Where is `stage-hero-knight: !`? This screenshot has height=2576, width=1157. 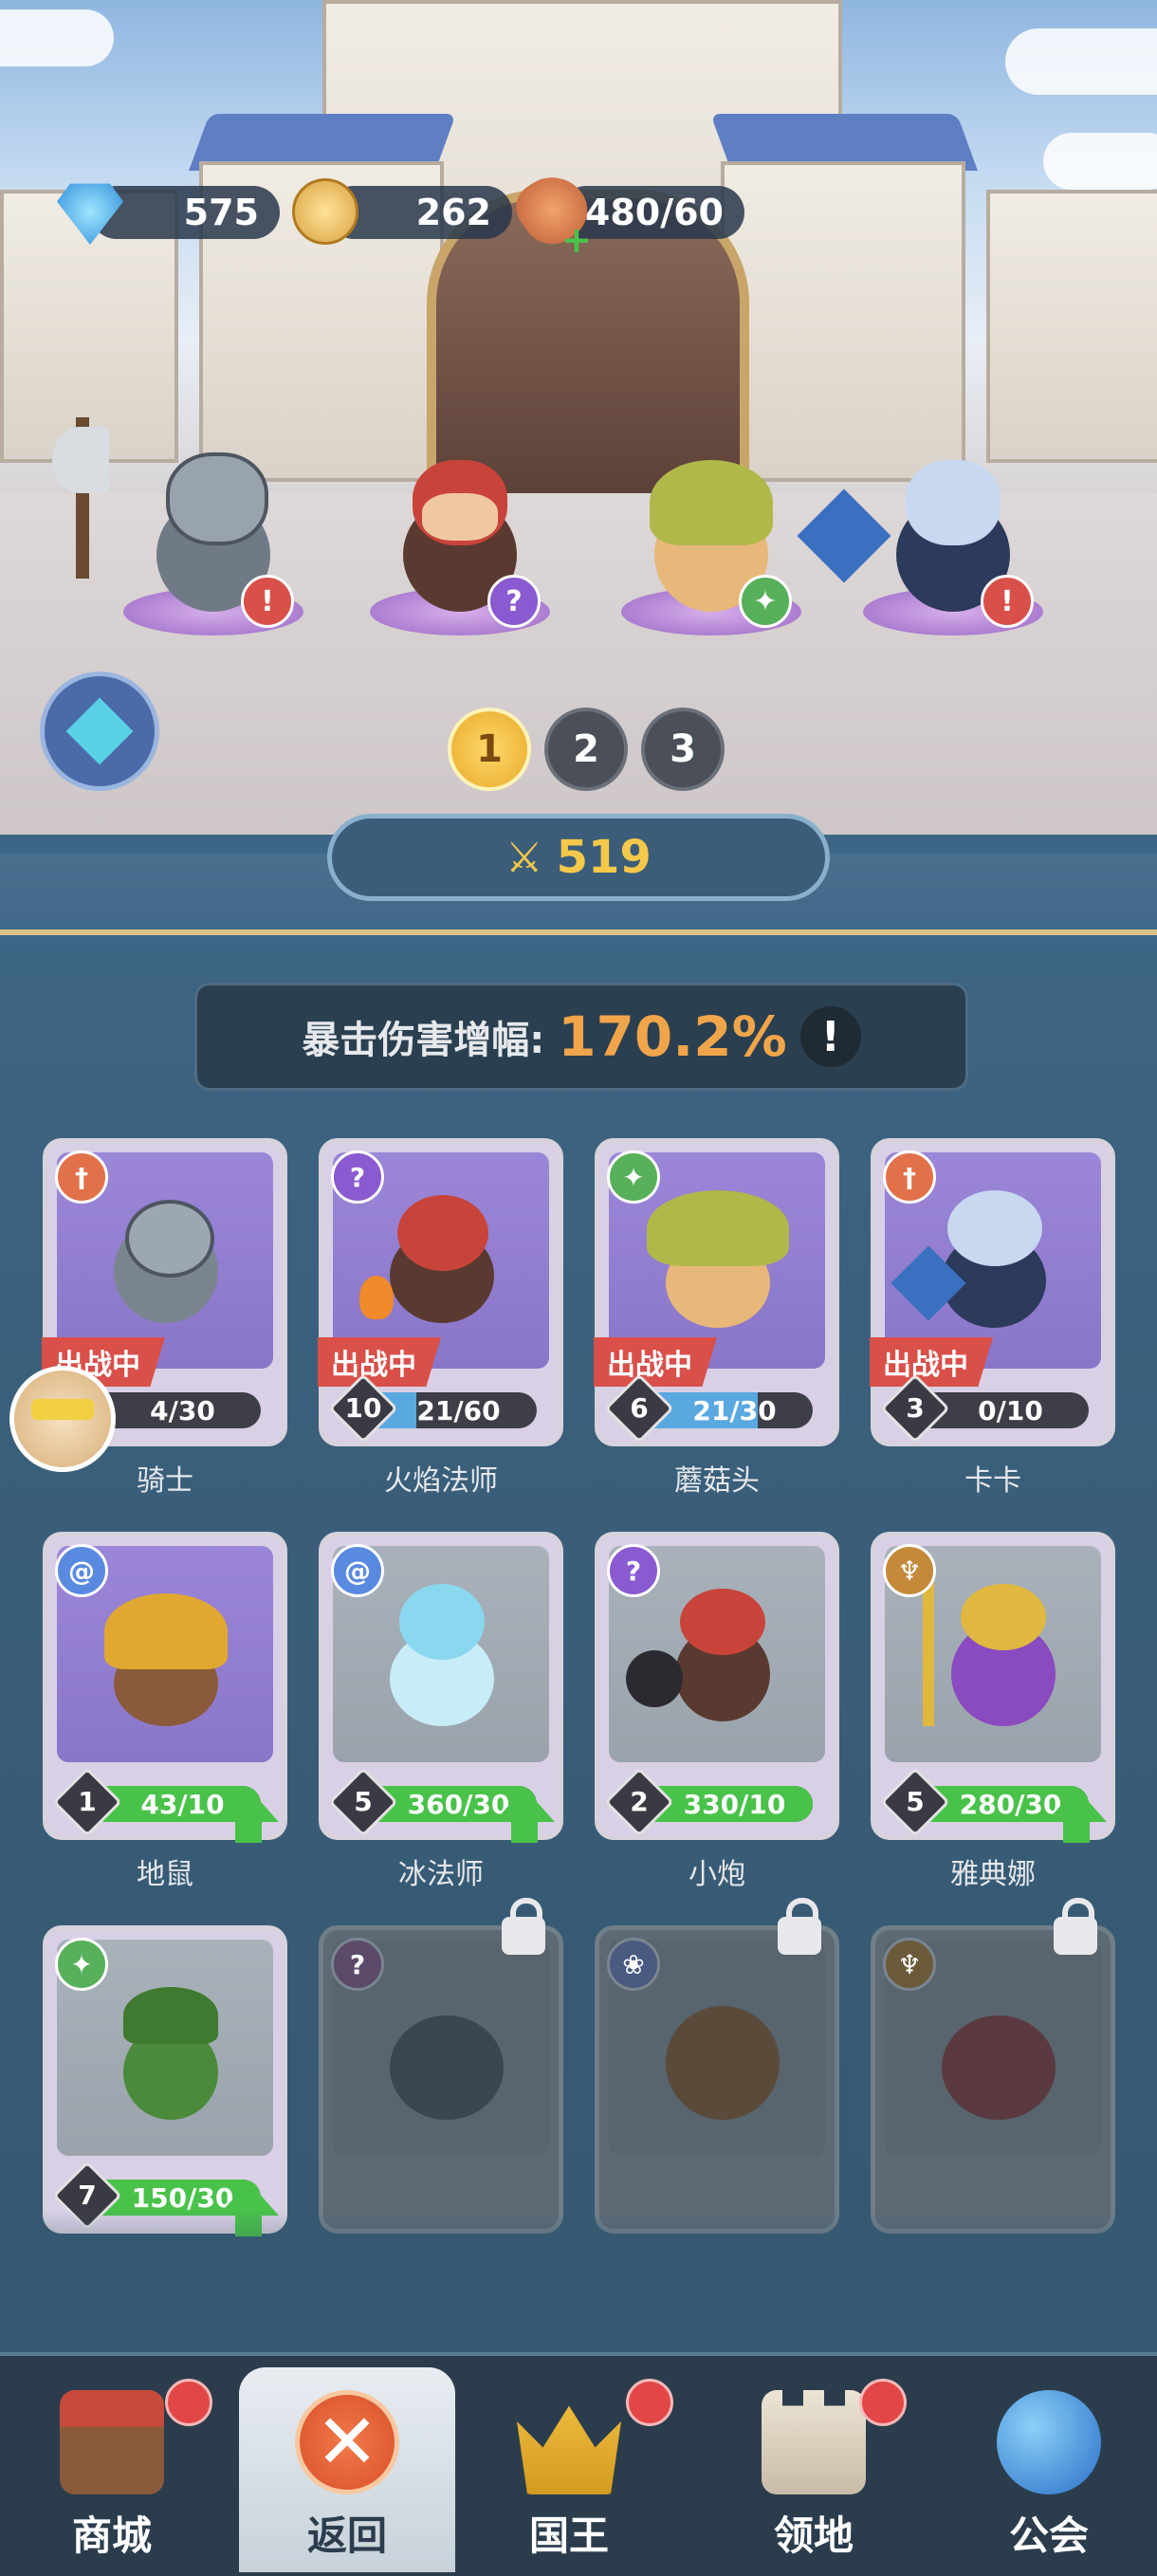 stage-hero-knight: ! is located at coordinates (177, 526).